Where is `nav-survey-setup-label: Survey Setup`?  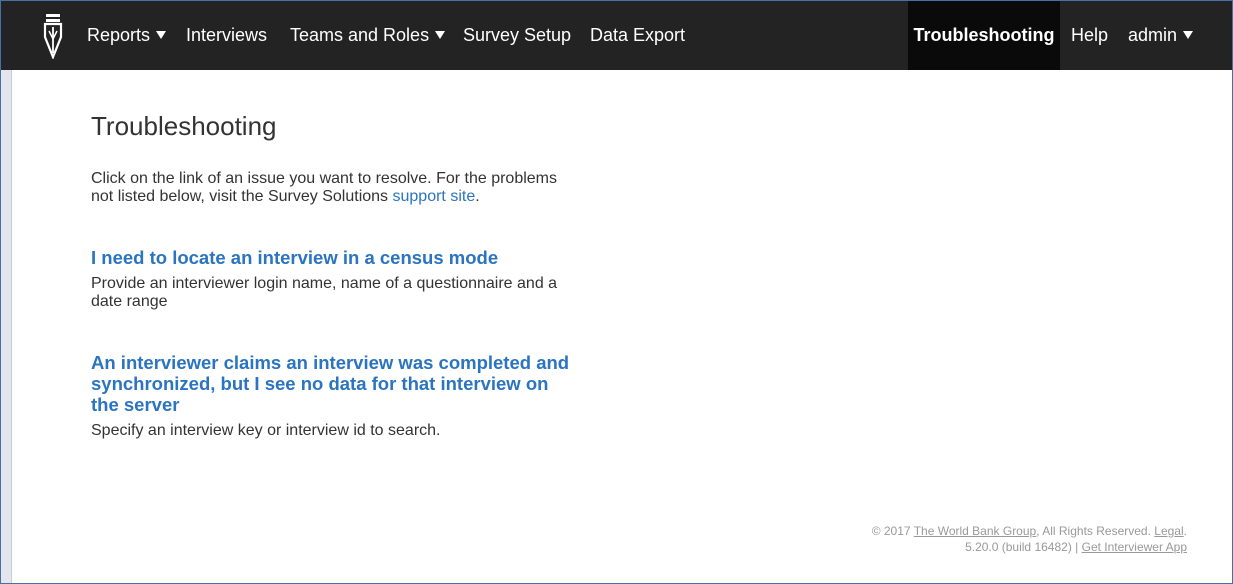
nav-survey-setup-label: Survey Setup is located at coordinates (517, 35).